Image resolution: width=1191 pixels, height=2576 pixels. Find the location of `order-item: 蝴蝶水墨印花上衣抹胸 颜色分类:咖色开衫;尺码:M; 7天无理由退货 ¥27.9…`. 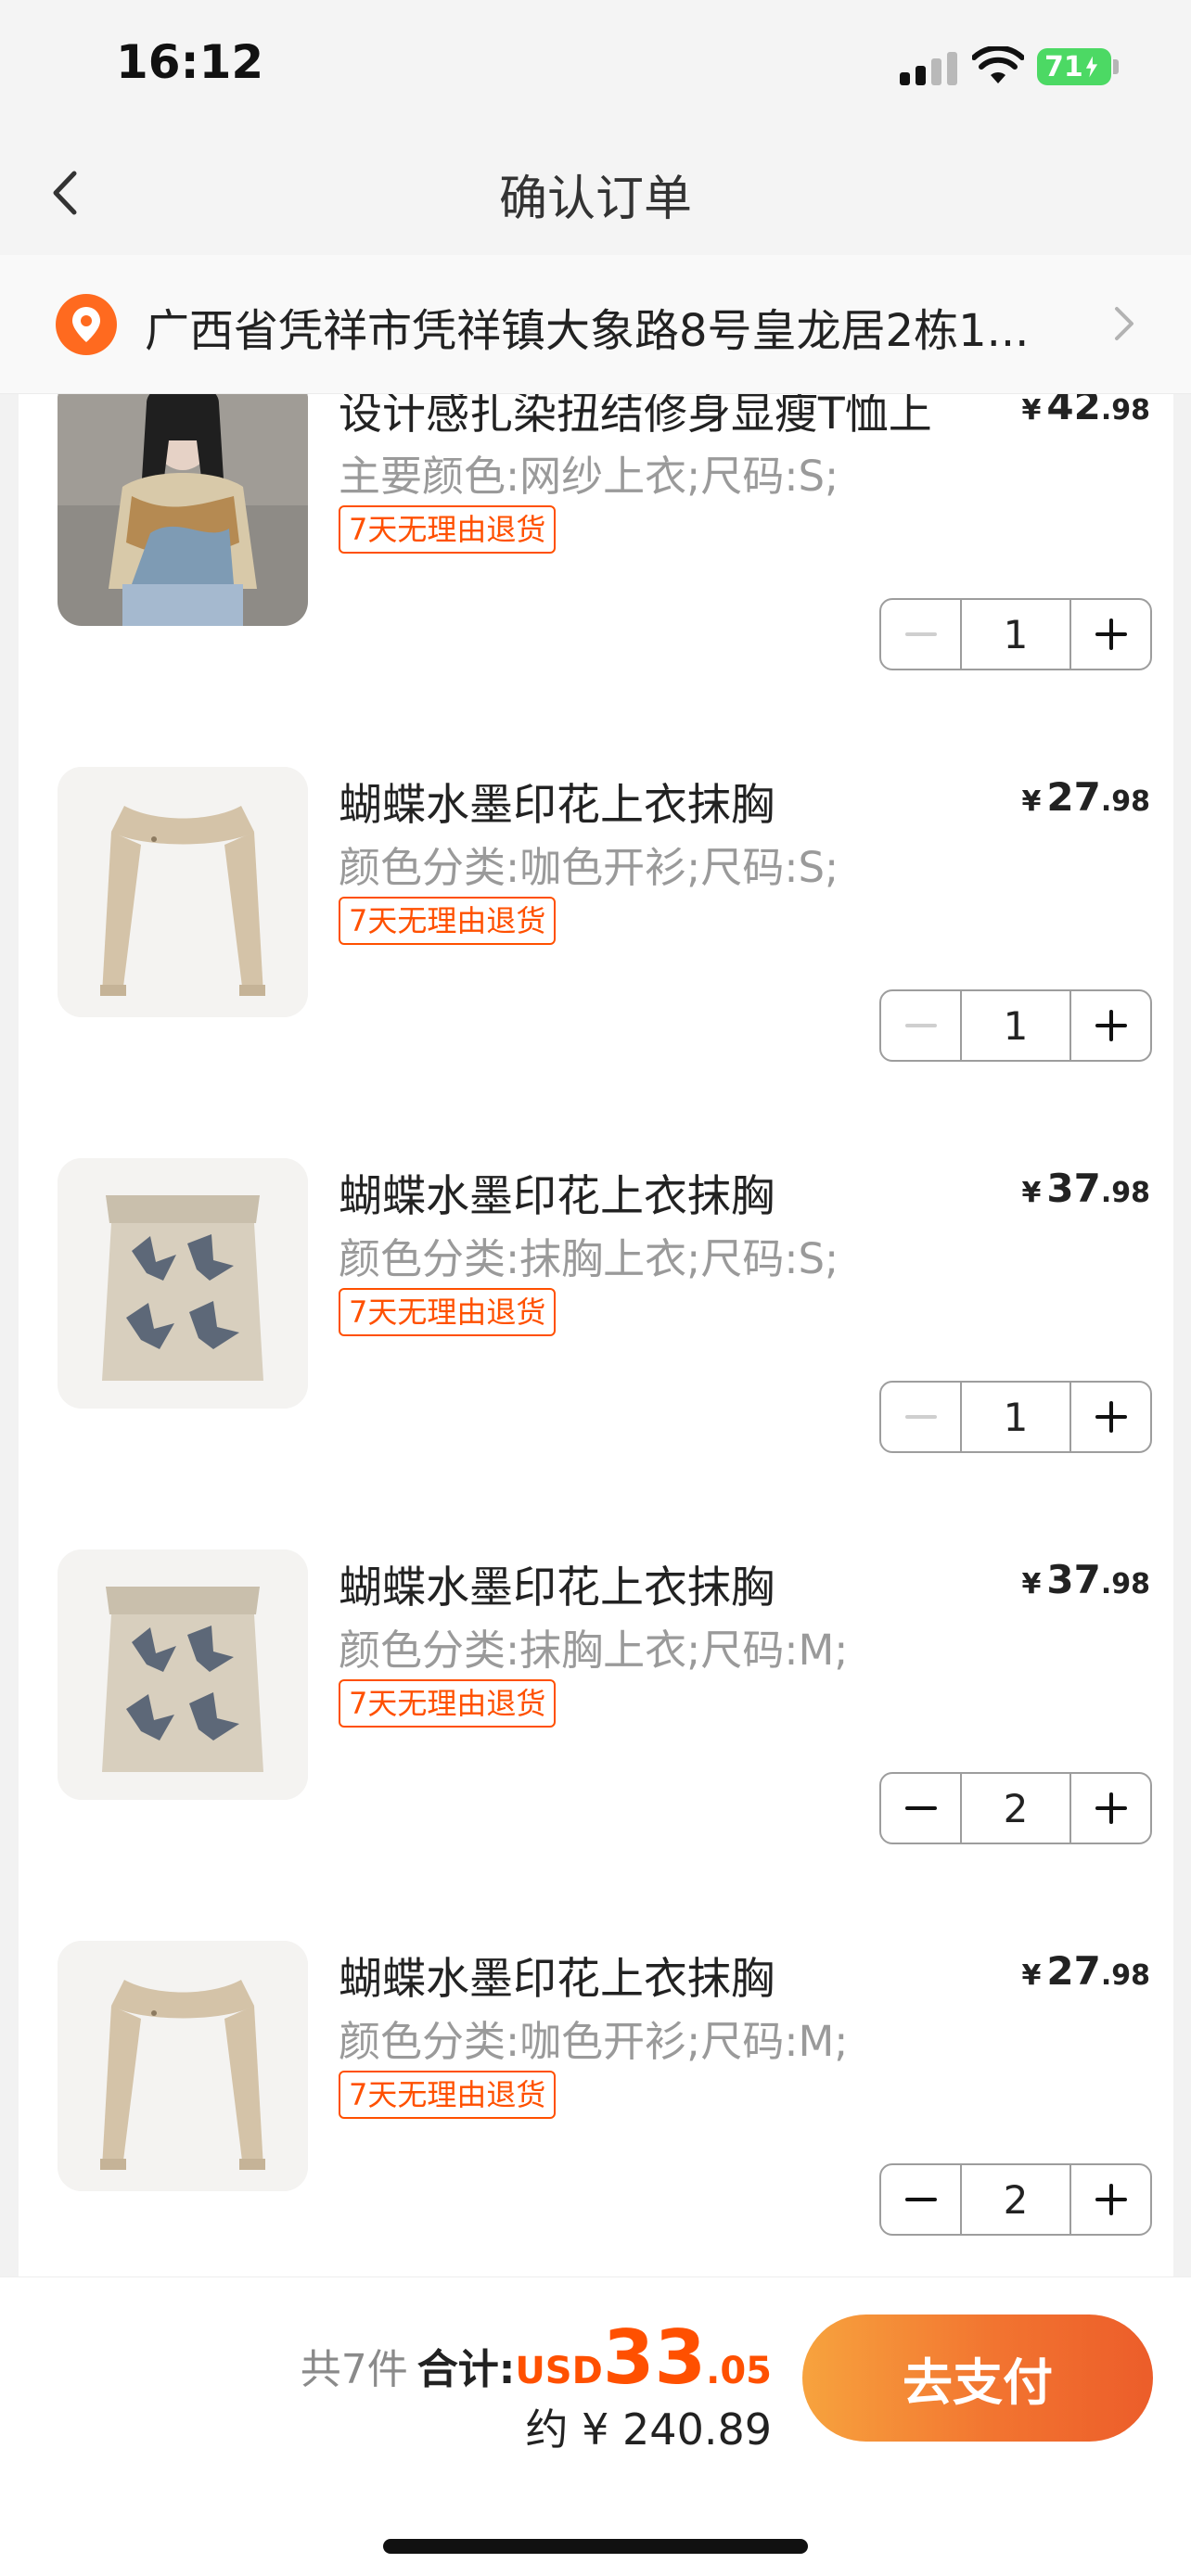

order-item: 蝴蝶水墨印花上衣抹胸 颜色分类:咖色开衫;尺码:M; 7天无理由退货 ¥27.9… is located at coordinates (604, 2109).